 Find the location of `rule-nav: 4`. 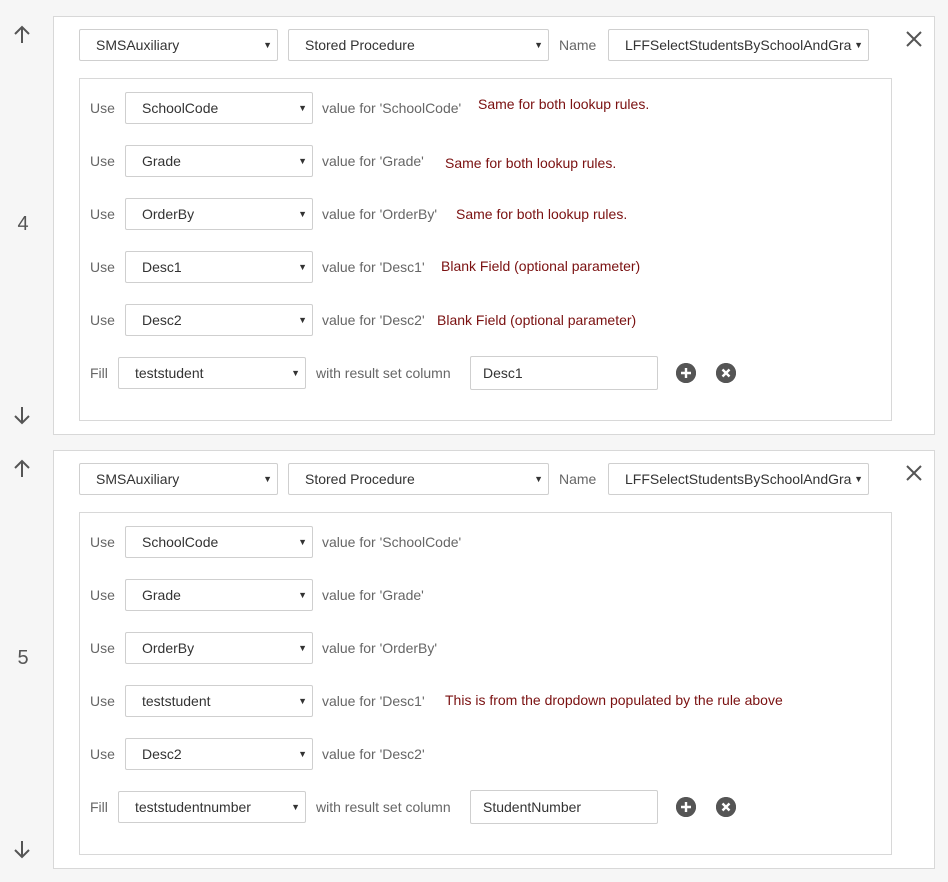

rule-nav: 4 is located at coordinates (24, 220).